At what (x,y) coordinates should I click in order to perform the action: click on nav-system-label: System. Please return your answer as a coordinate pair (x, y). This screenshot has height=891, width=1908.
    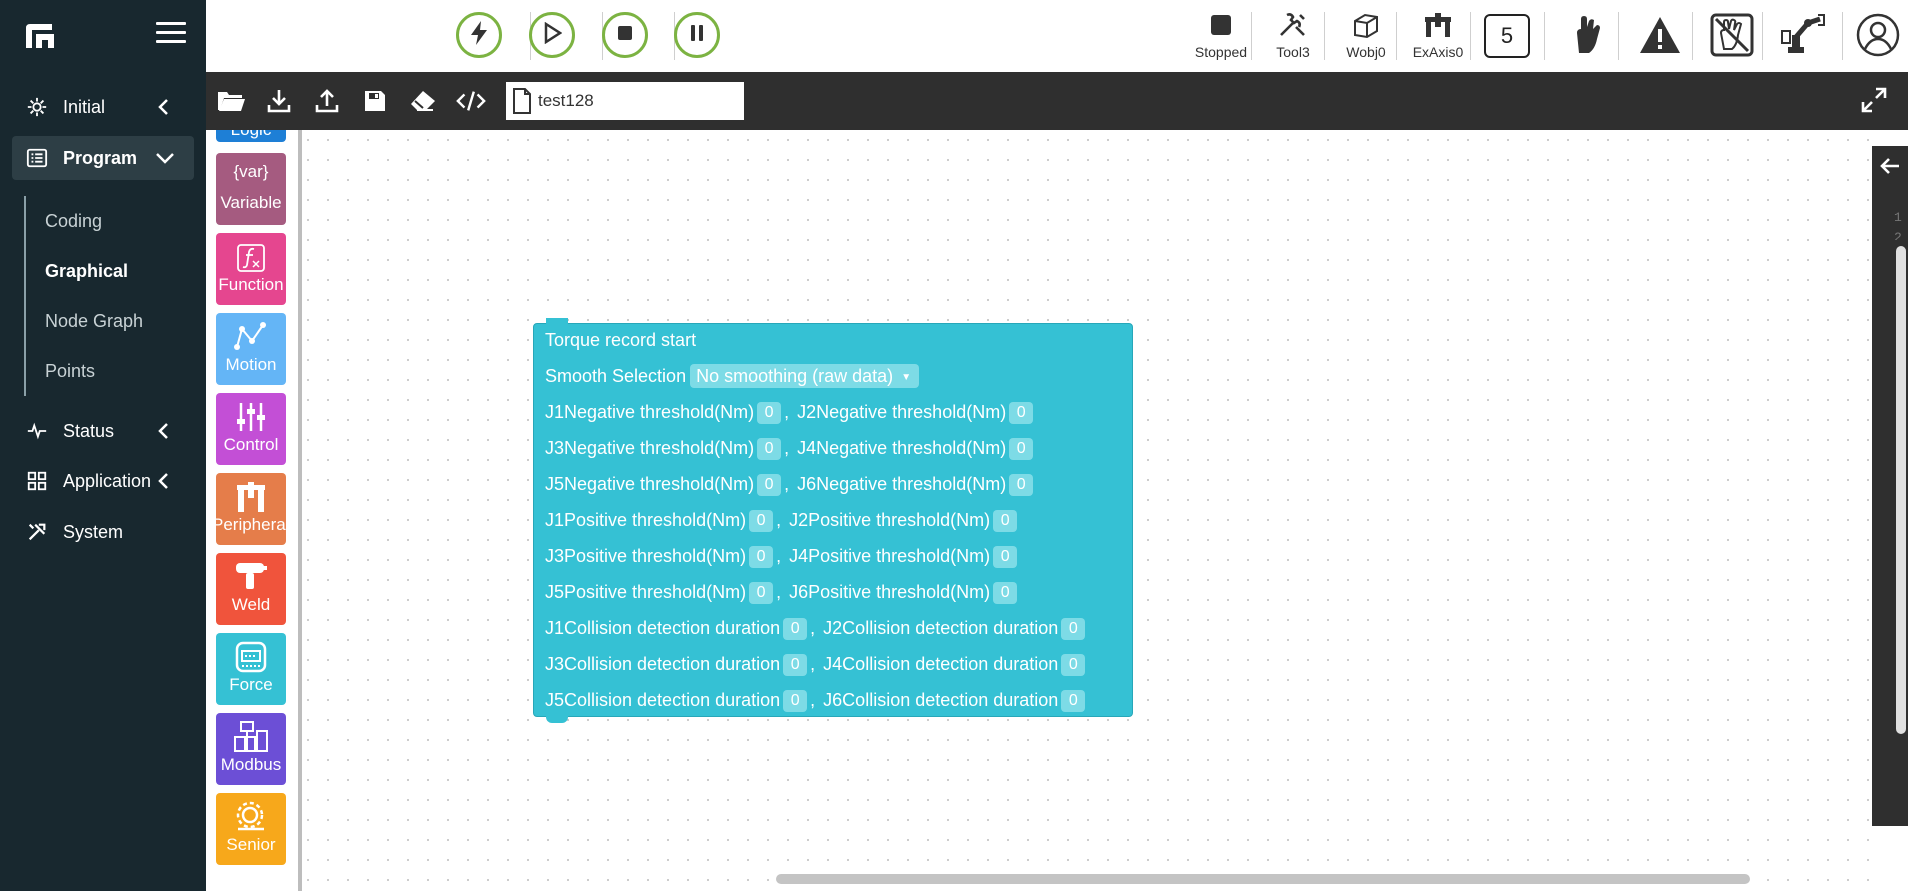
    Looking at the image, I should click on (93, 531).